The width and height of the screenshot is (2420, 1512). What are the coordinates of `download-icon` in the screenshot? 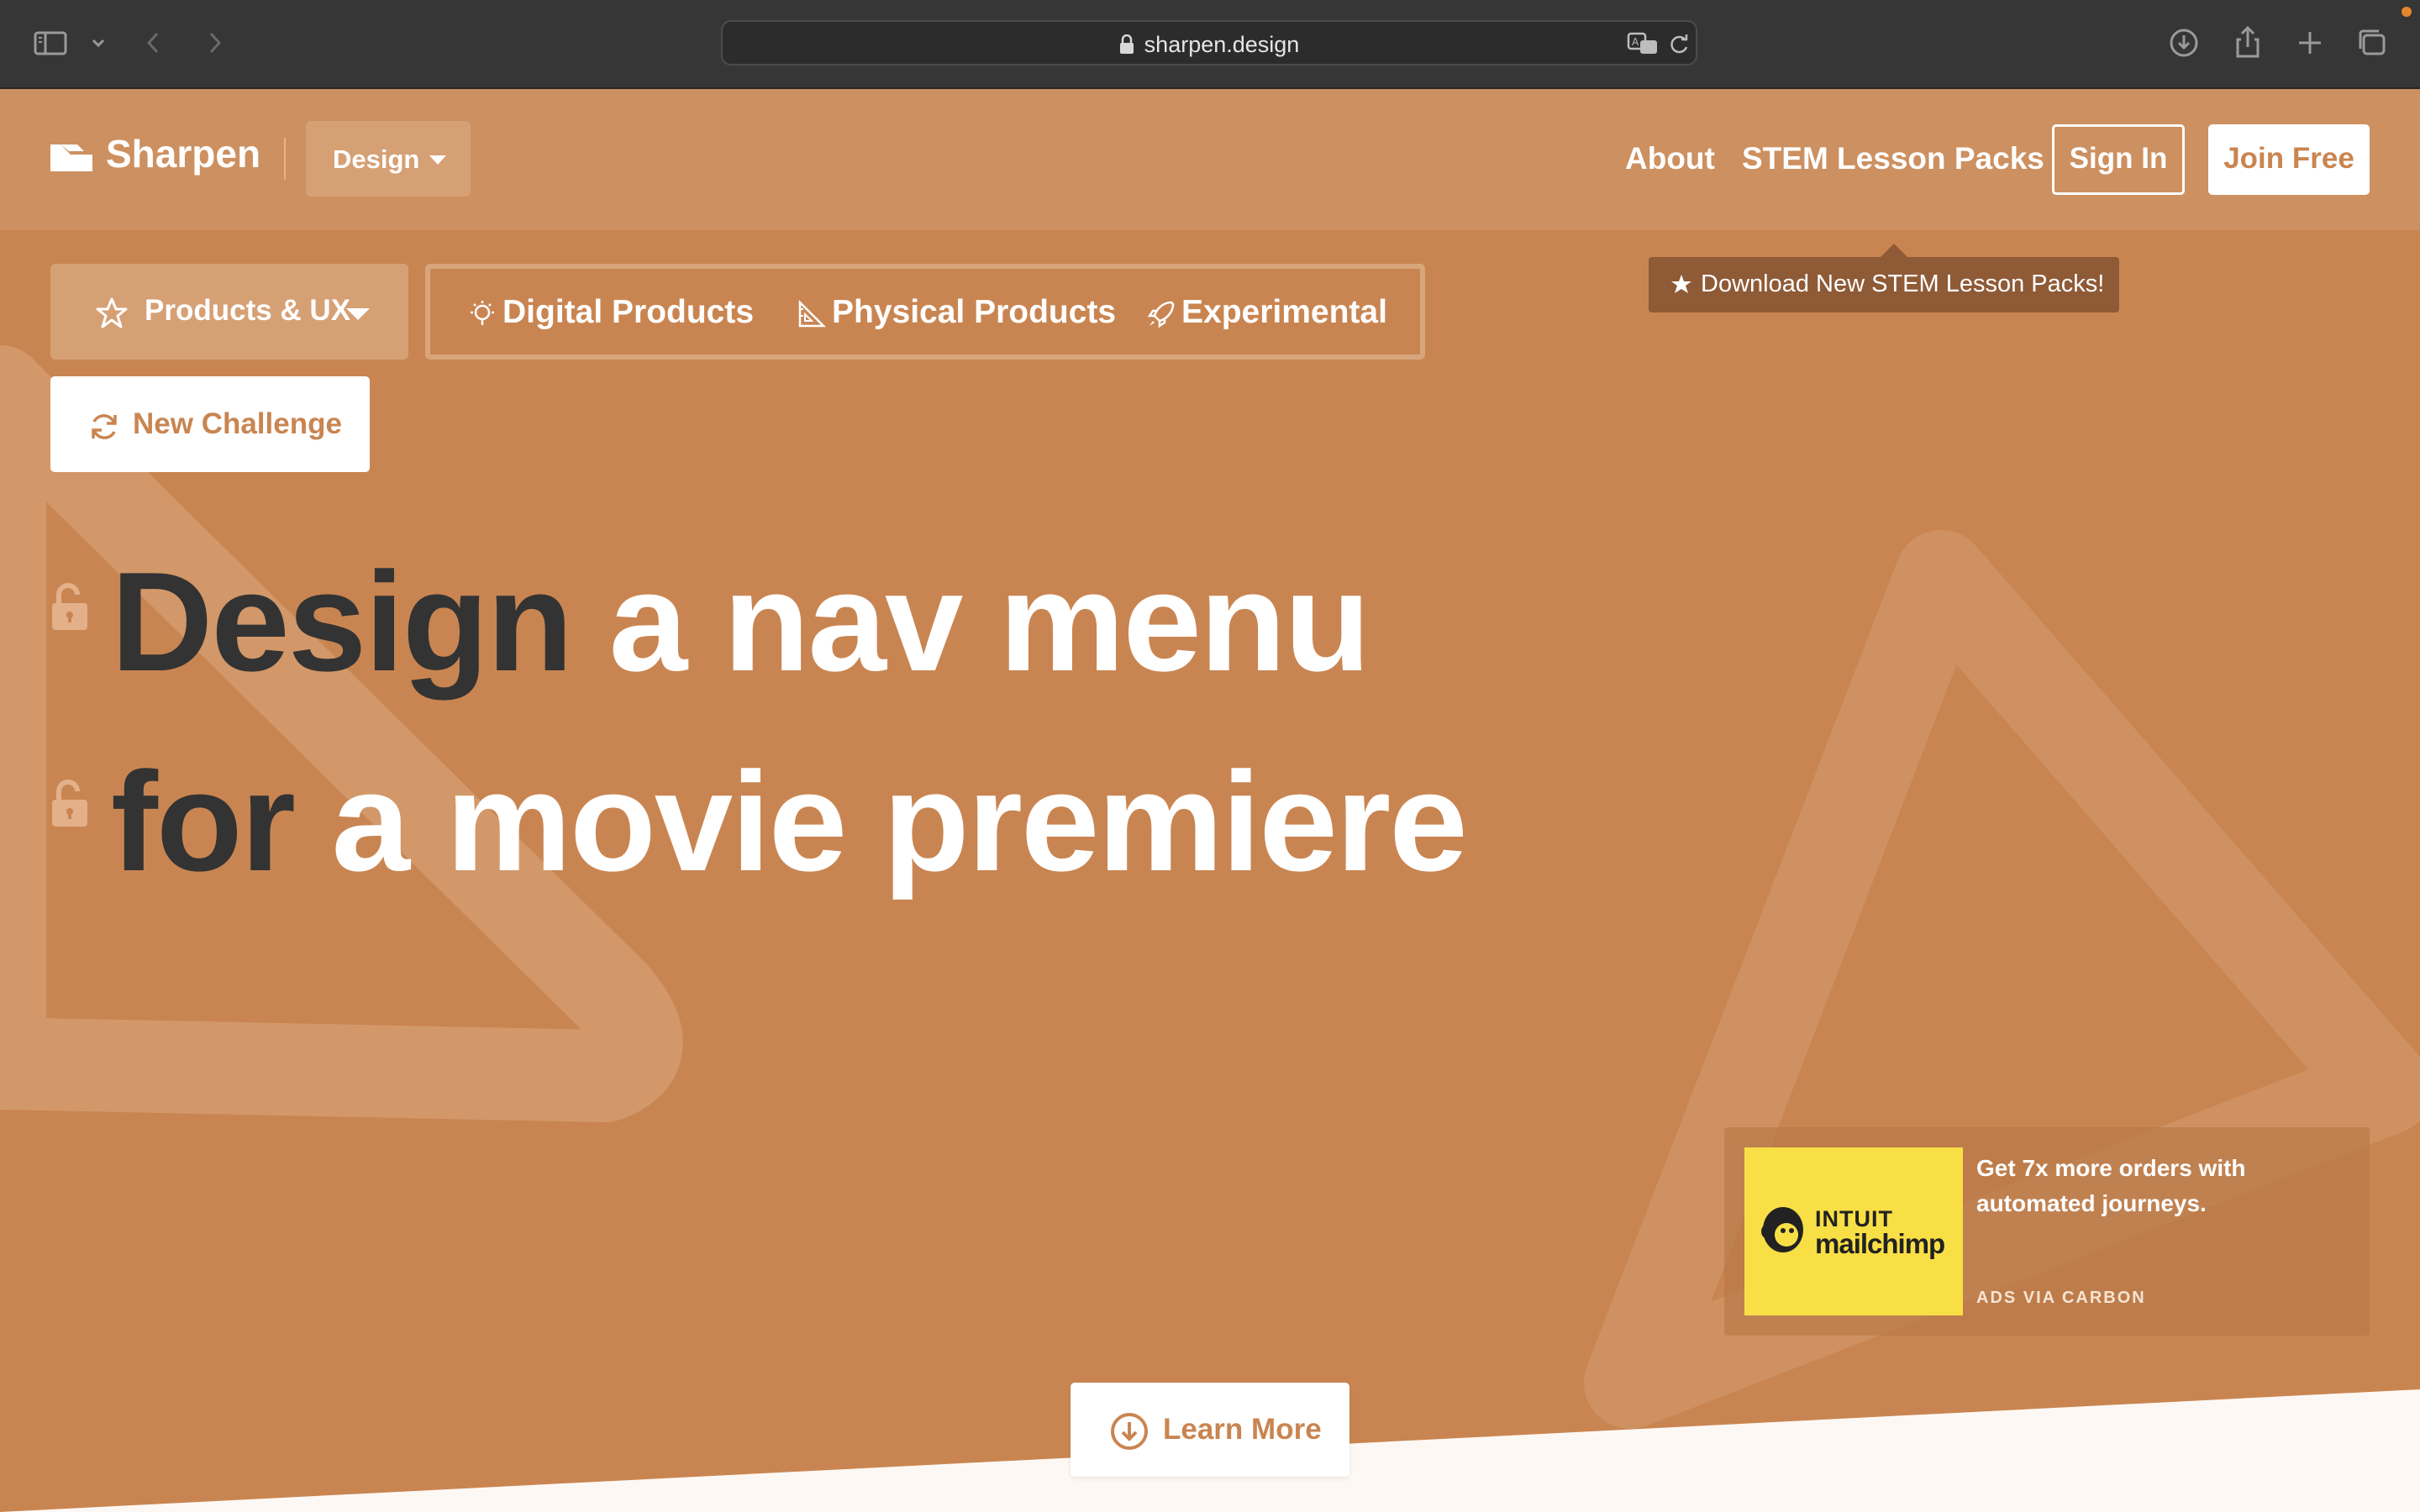 It's located at (2184, 43).